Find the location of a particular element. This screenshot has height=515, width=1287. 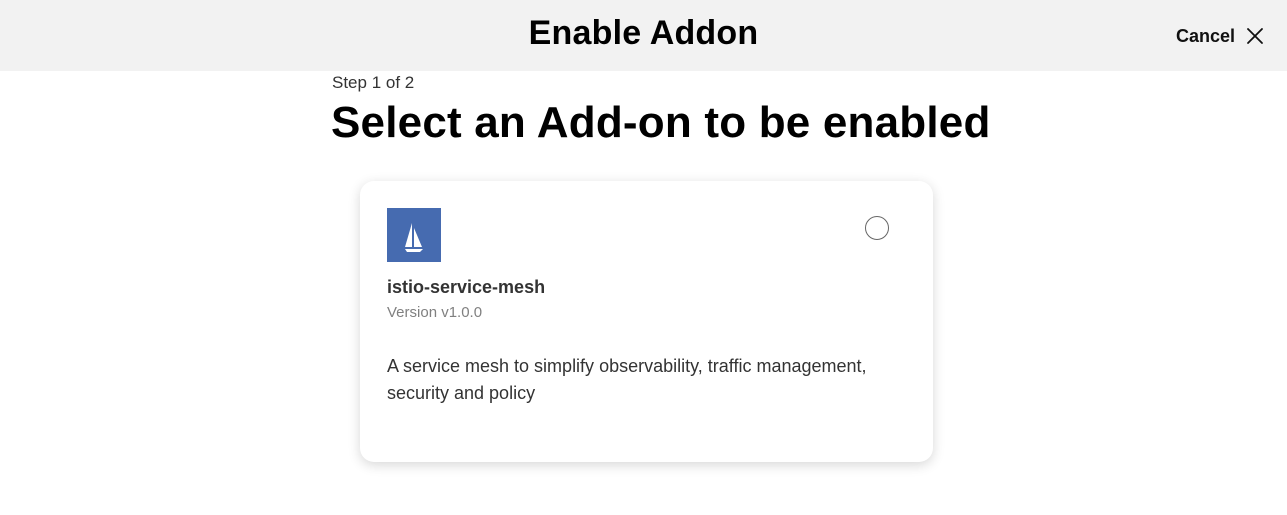

addon-logo is located at coordinates (414, 235).